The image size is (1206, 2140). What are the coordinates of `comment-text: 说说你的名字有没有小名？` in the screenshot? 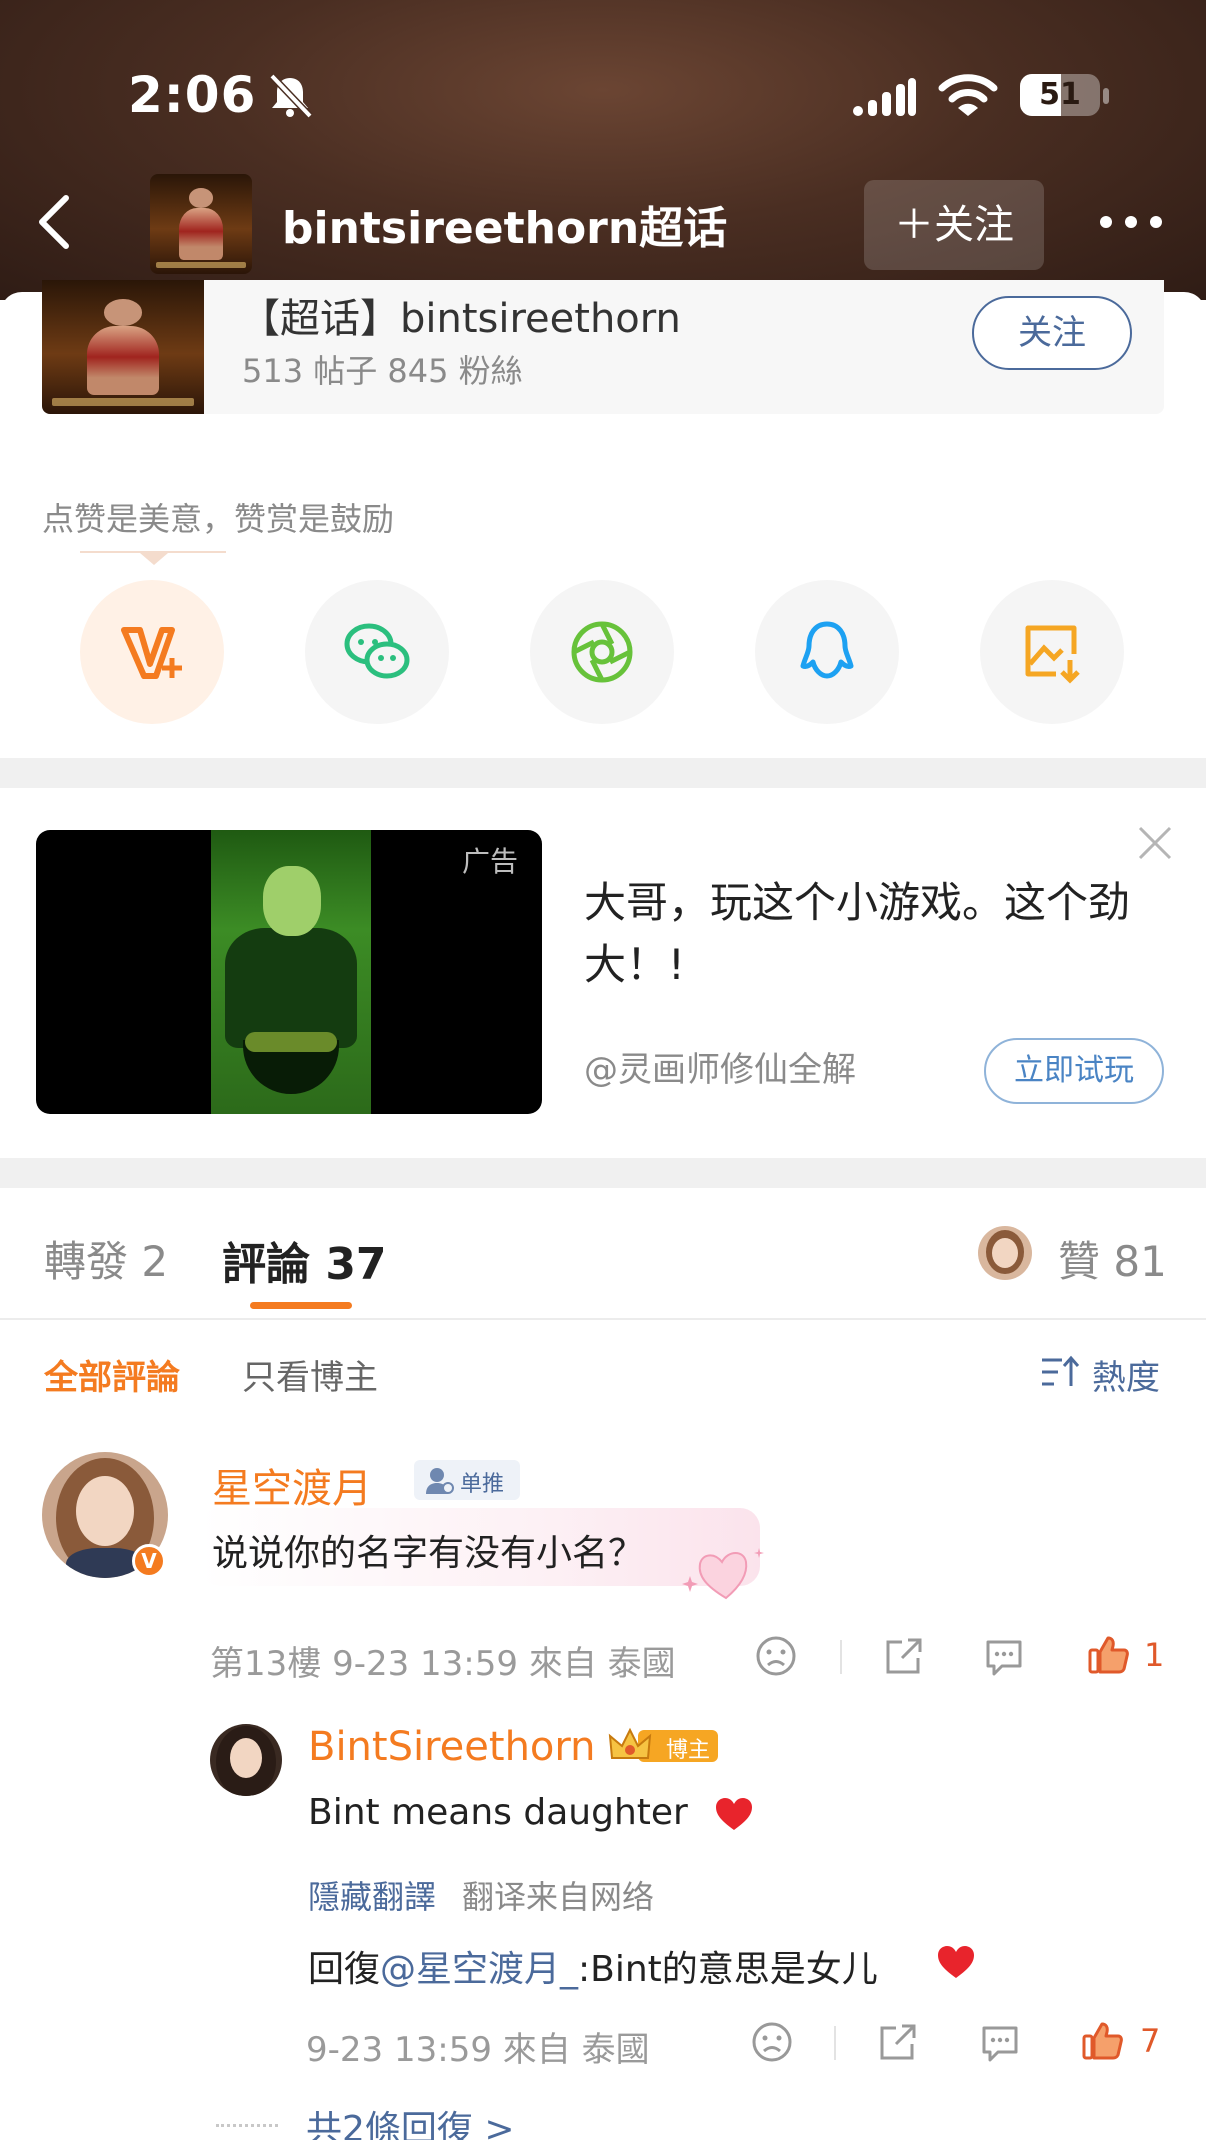 It's located at (428, 1553).